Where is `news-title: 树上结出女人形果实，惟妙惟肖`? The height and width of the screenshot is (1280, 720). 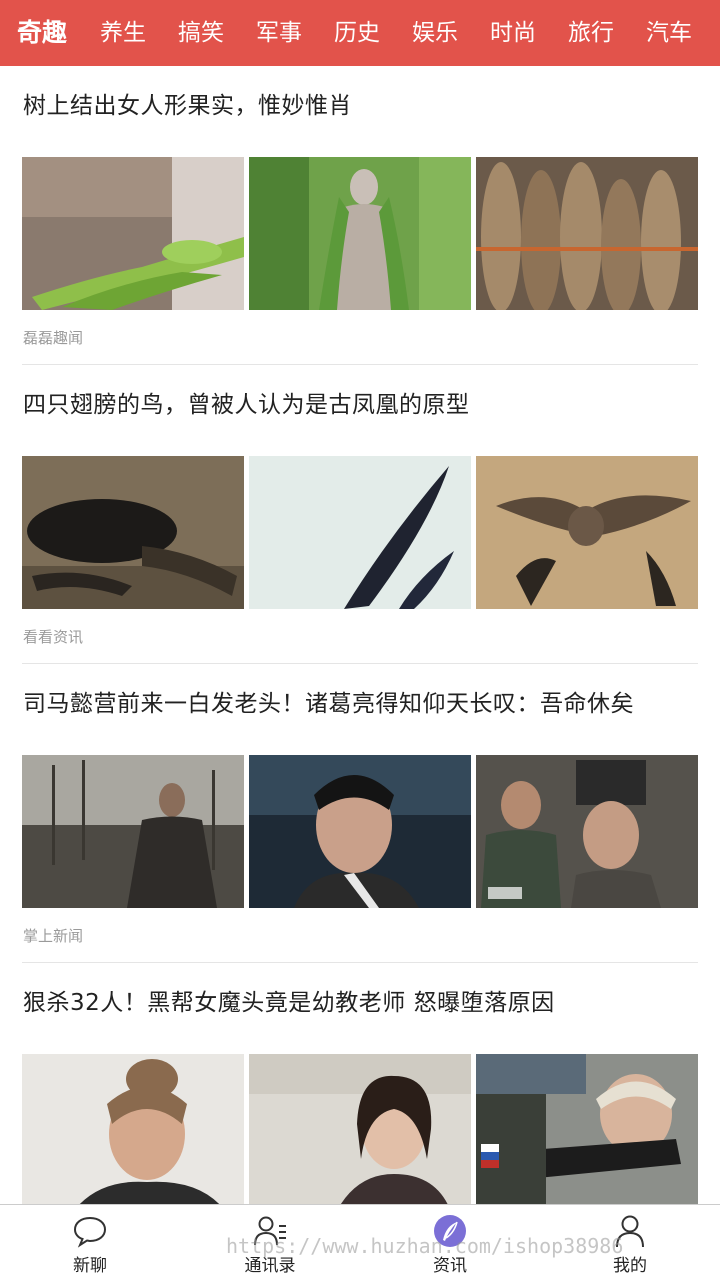
news-title: 树上结出女人形果实，惟妙惟肖 is located at coordinates (187, 103).